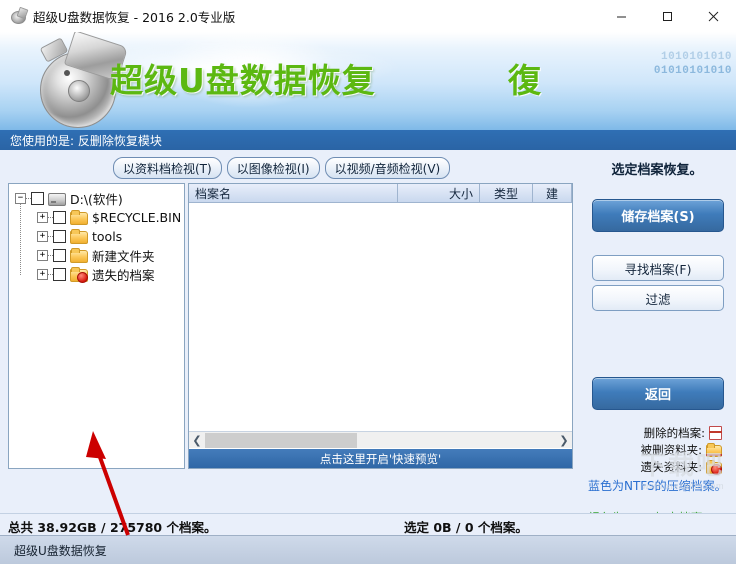  I want to click on tree-checkbox-root, so click(37, 198).